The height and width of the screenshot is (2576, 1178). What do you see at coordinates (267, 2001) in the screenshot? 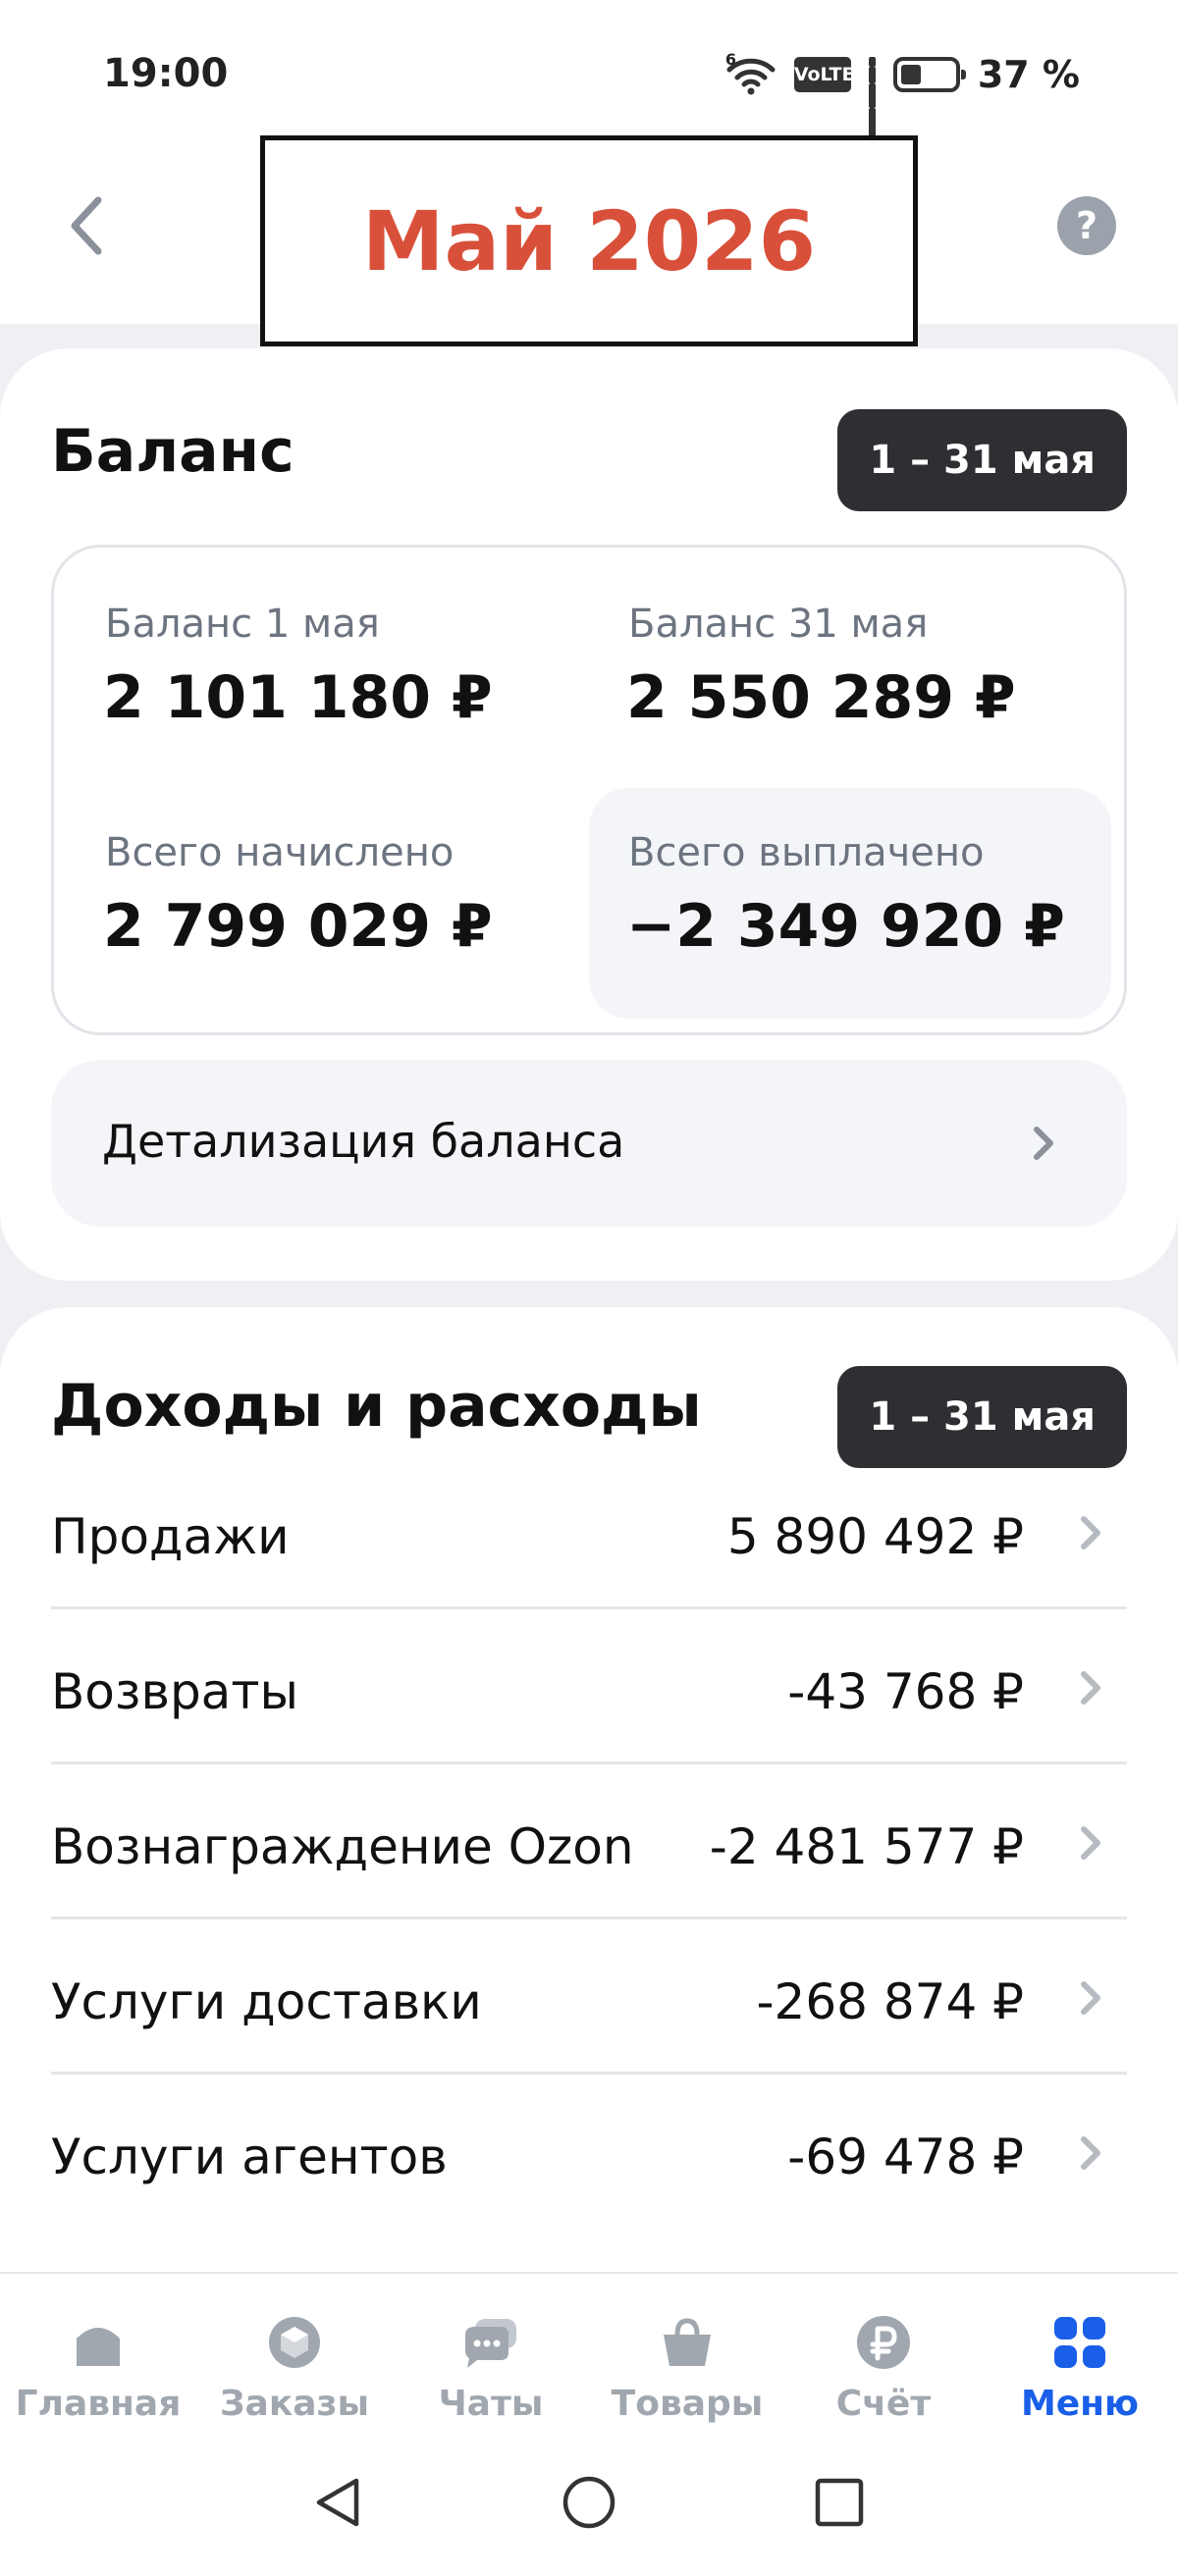
I see `row-label: Услуги доставки` at bounding box center [267, 2001].